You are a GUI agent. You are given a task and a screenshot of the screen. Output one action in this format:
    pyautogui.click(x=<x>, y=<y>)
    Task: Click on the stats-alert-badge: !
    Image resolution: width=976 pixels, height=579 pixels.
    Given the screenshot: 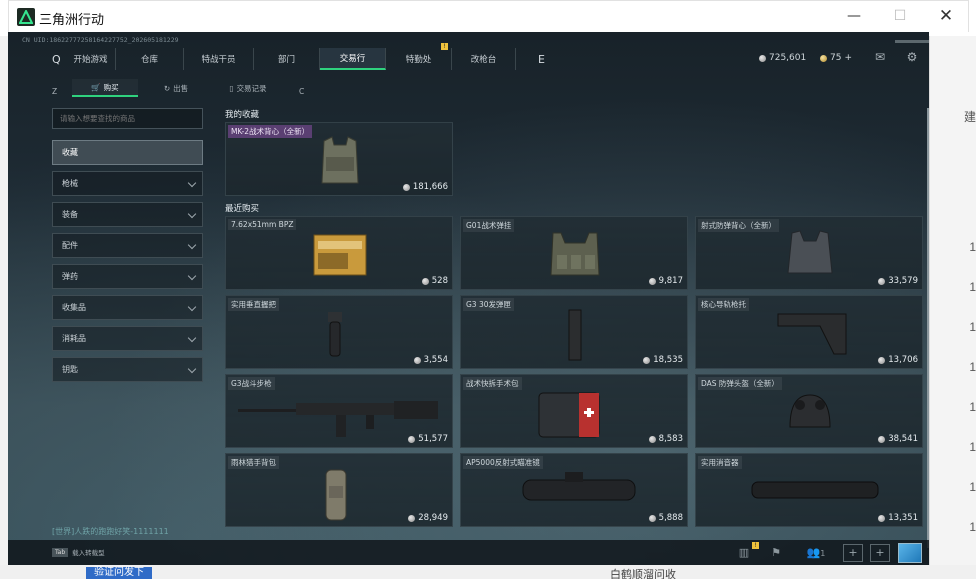 What is the action you would take?
    pyautogui.click(x=755, y=545)
    